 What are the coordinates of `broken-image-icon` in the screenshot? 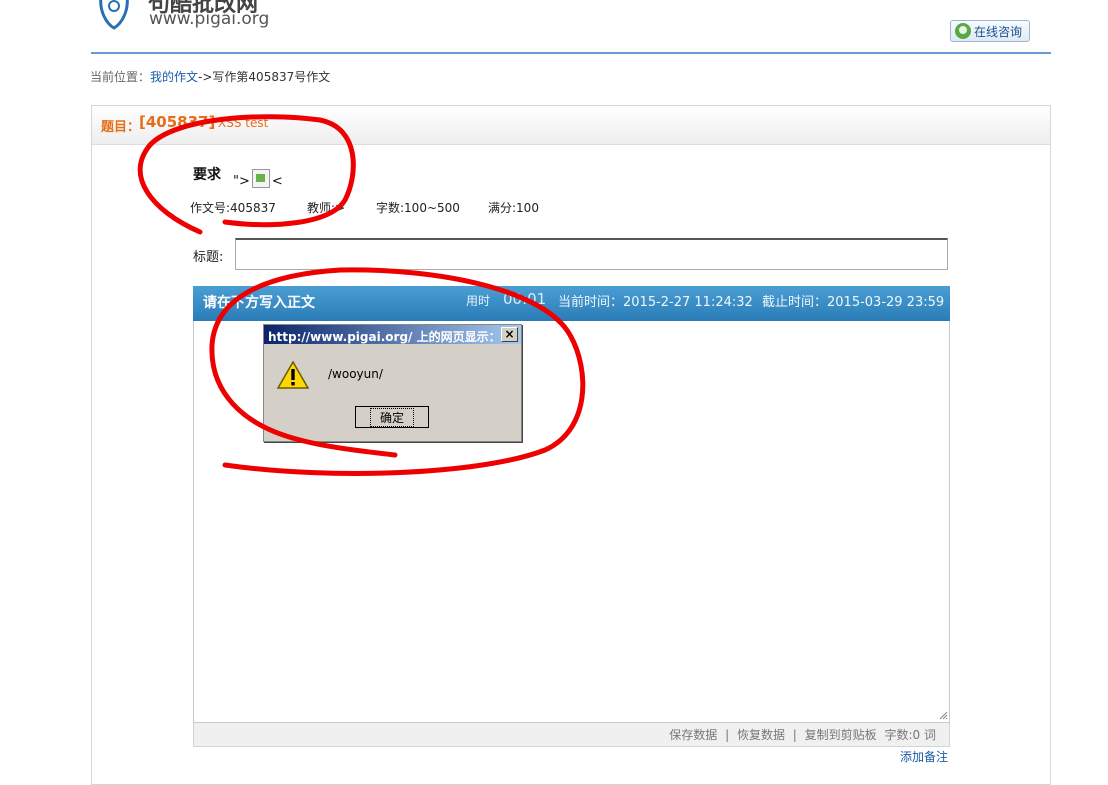 It's located at (260, 178).